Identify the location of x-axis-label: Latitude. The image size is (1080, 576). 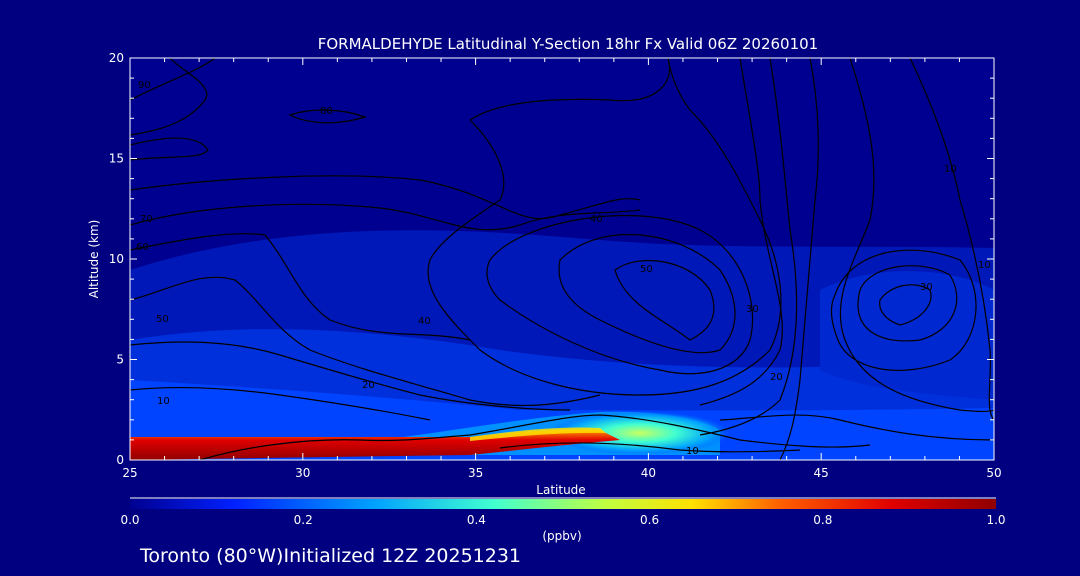
(560, 490).